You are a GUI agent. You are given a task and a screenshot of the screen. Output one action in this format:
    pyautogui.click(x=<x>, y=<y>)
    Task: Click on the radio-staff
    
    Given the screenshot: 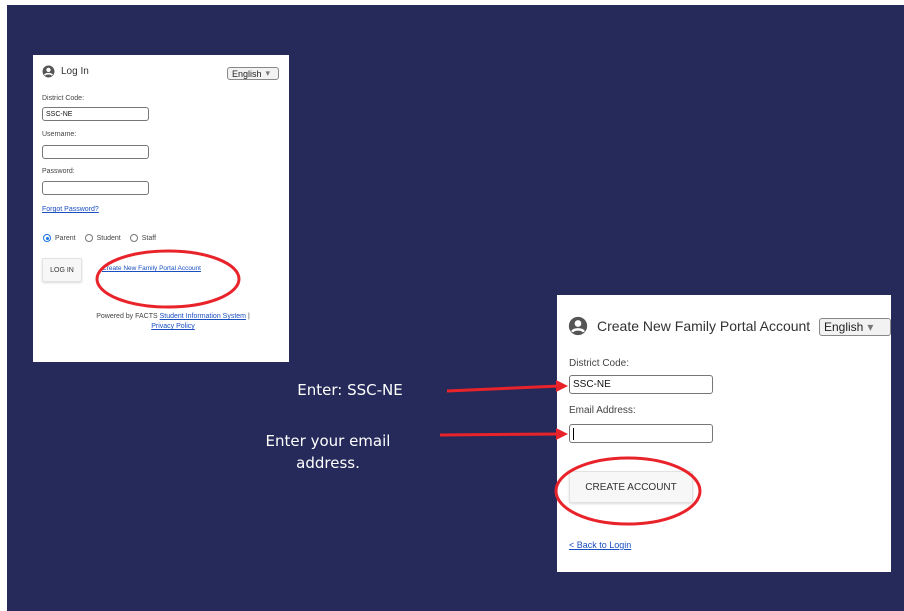 What is the action you would take?
    pyautogui.click(x=133, y=238)
    